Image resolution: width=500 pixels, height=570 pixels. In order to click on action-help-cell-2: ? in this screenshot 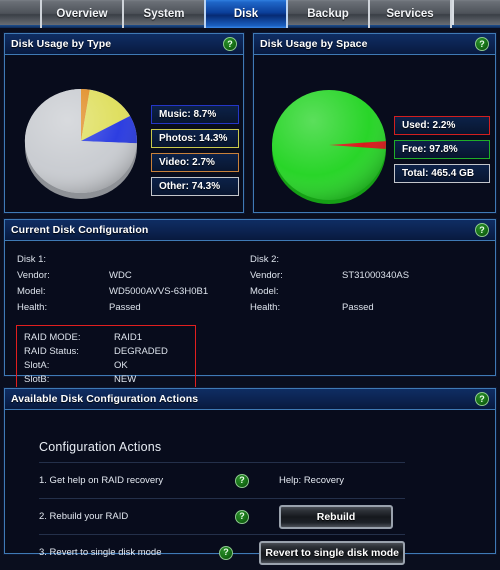, I will do `click(257, 516)`.